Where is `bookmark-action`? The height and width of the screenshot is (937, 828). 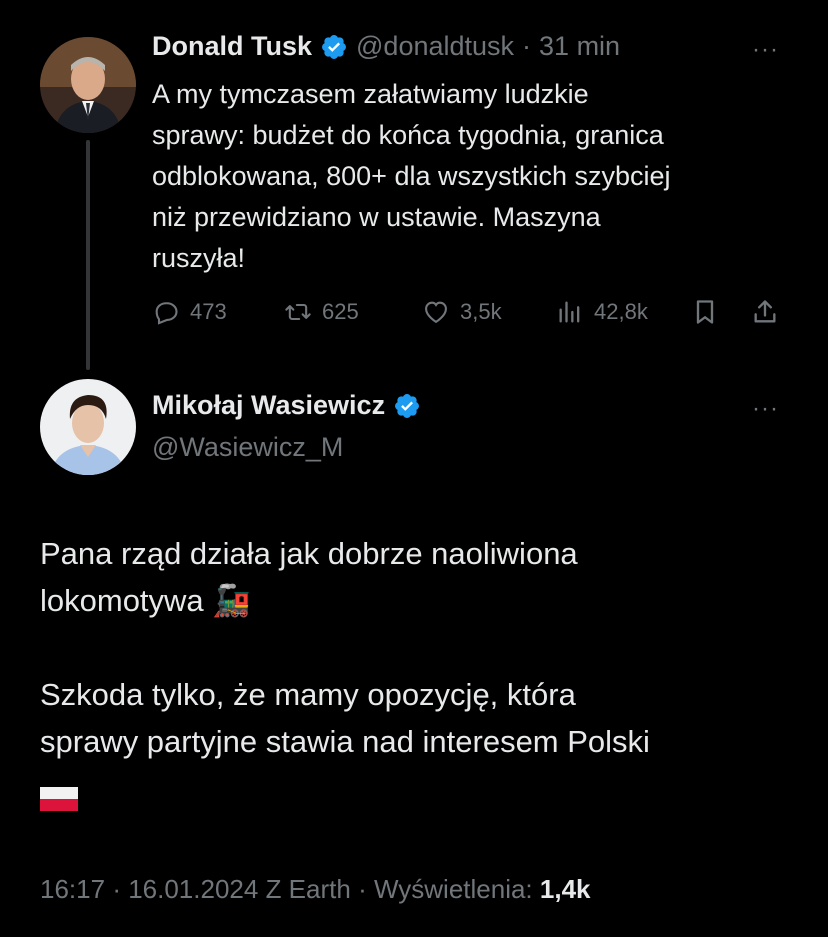 bookmark-action is located at coordinates (705, 312).